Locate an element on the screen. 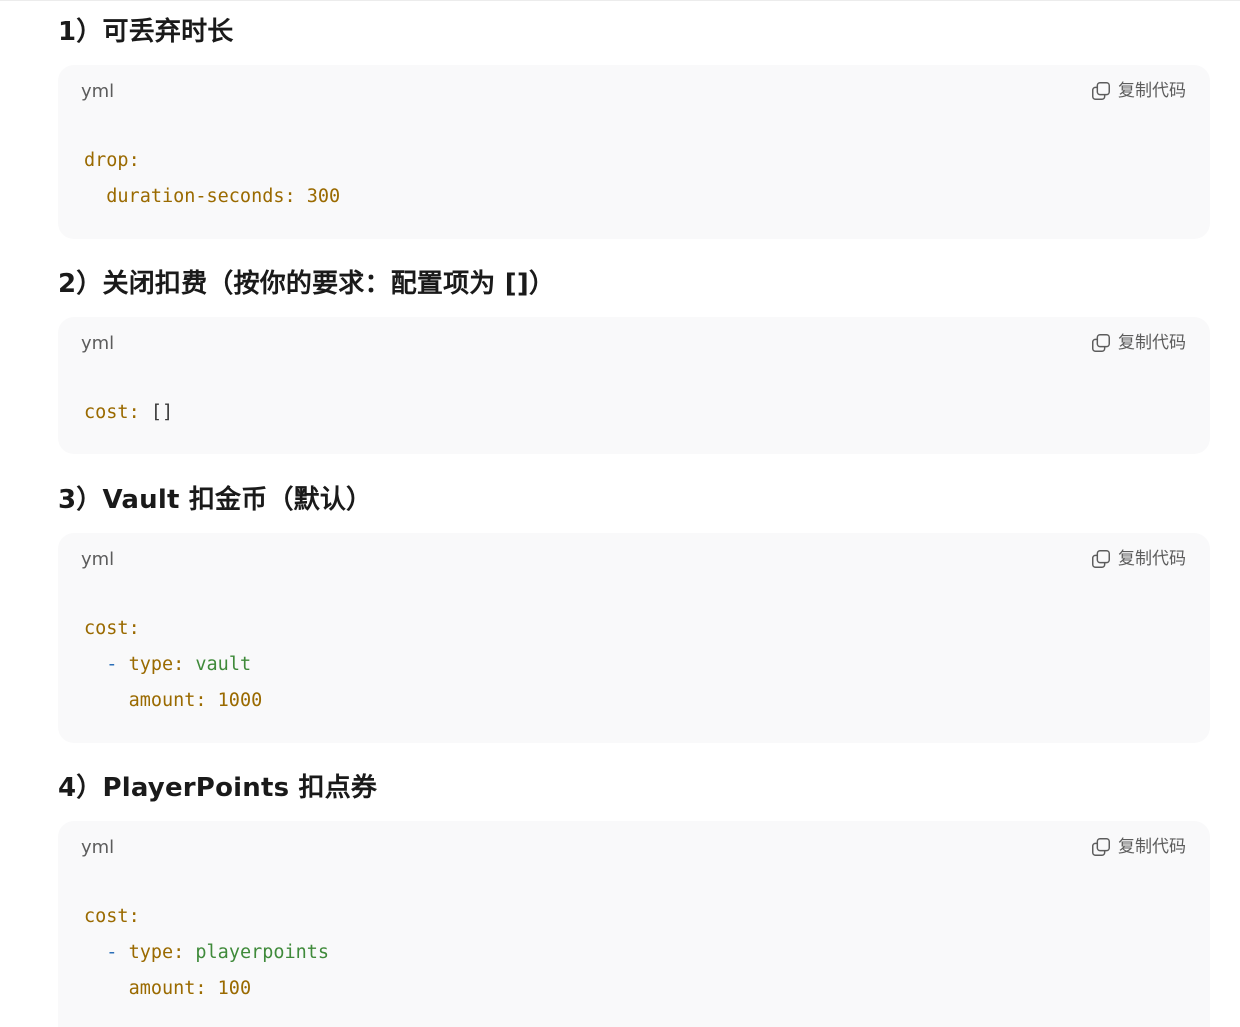  code-content: cost: - type: vault amount: 1000 is located at coordinates (173, 665).